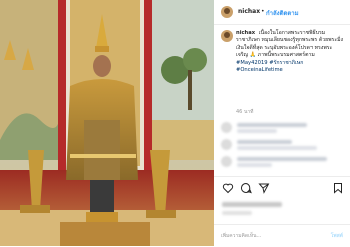 This screenshot has height=247, width=350. What do you see at coordinates (264, 188) in the screenshot?
I see `share-icon` at bounding box center [264, 188].